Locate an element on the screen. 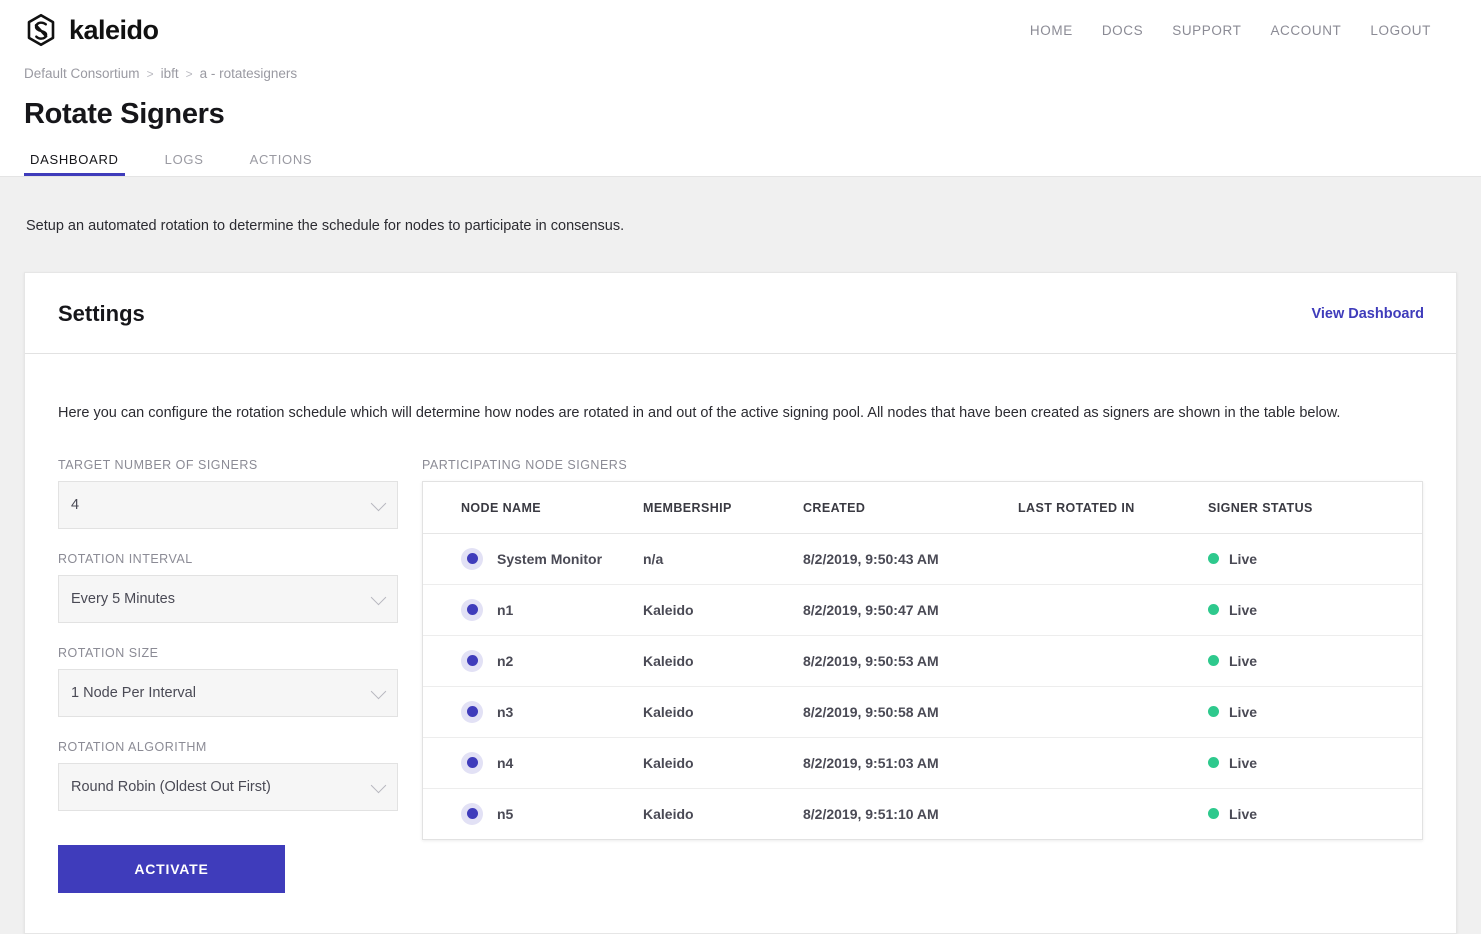 The width and height of the screenshot is (1481, 934). cell-node-name: n3 is located at coordinates (528, 712).